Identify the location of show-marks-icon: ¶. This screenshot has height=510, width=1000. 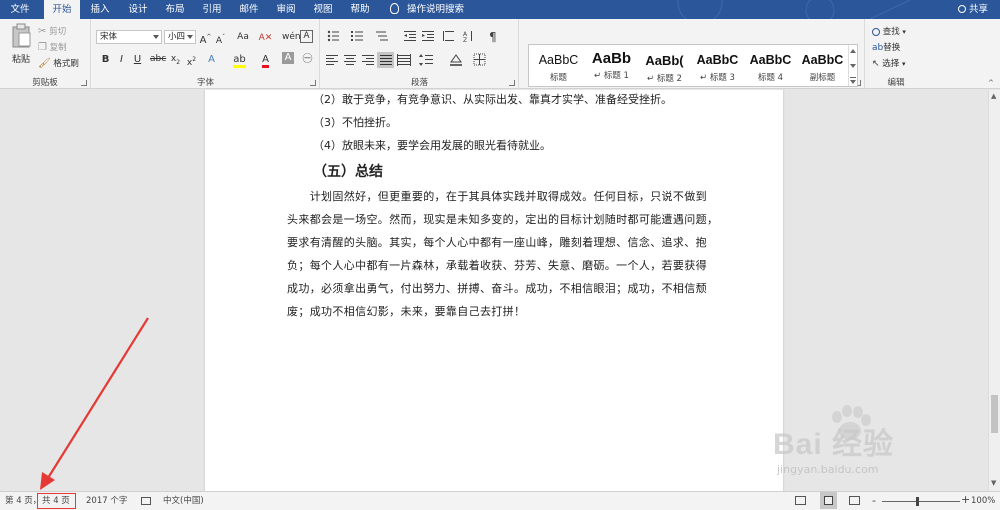
(493, 37).